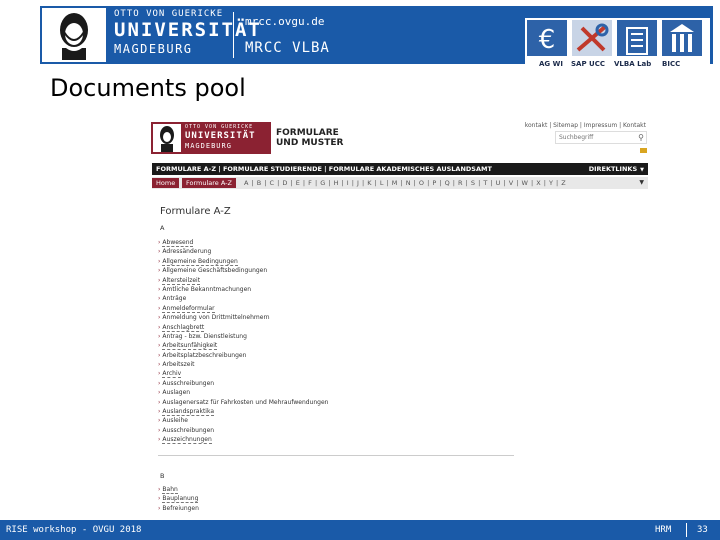 This screenshot has height=540, width=720. Describe the element at coordinates (310, 143) in the screenshot. I see `website-section-line2: UND MUSTER` at that location.